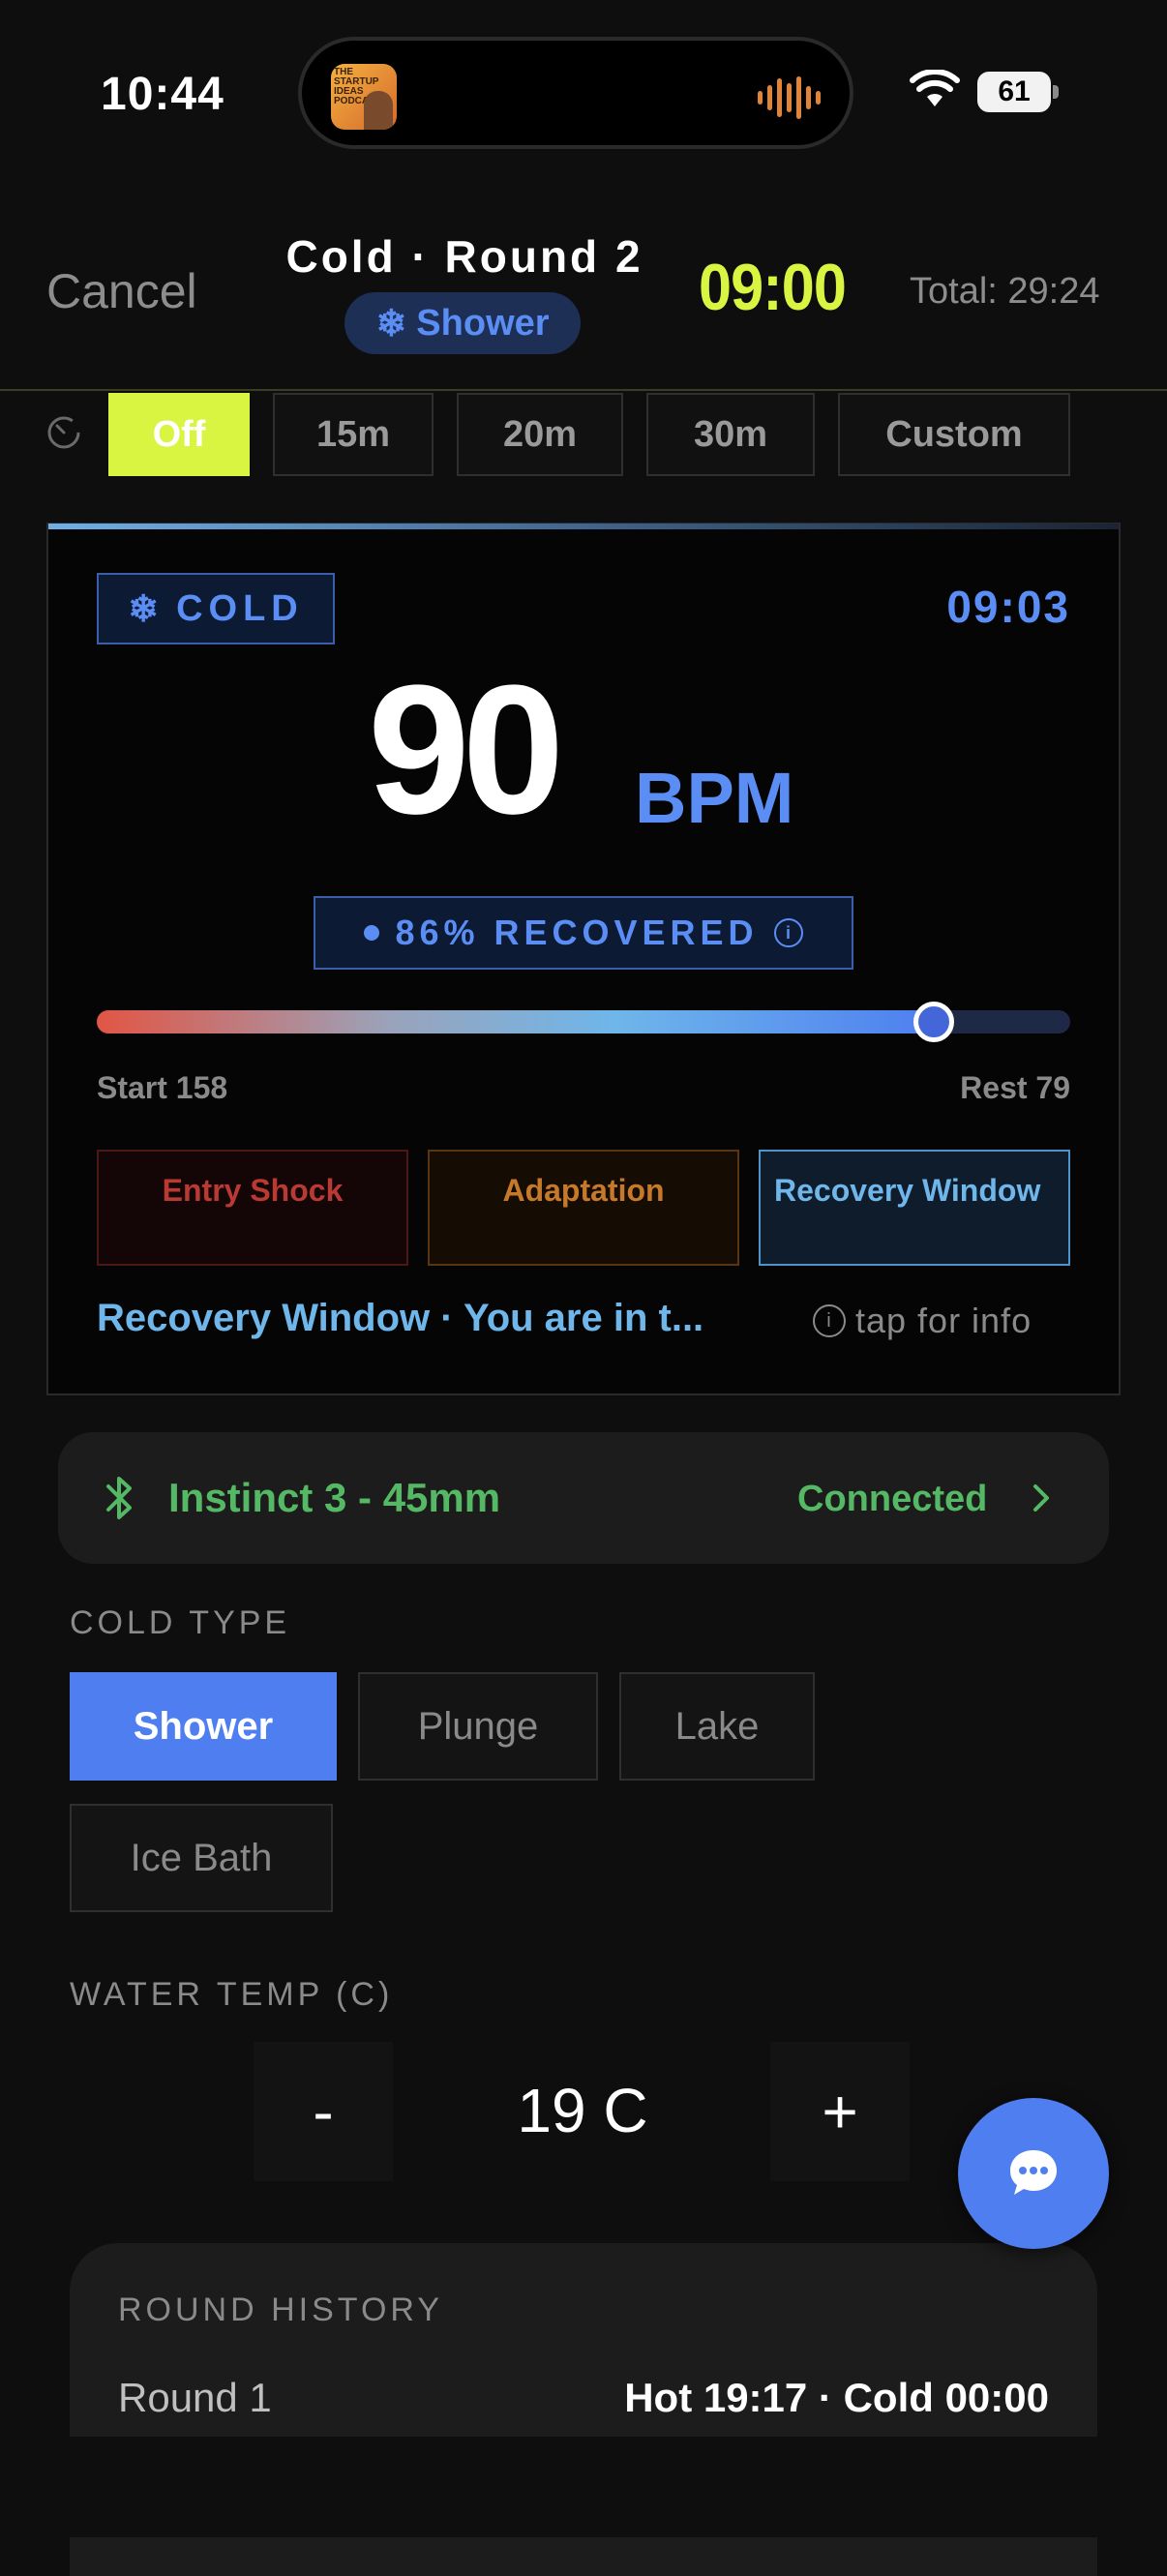 This screenshot has width=1167, height=2576. What do you see at coordinates (1005, 291) in the screenshot?
I see `total-time: Total: 29:24` at bounding box center [1005, 291].